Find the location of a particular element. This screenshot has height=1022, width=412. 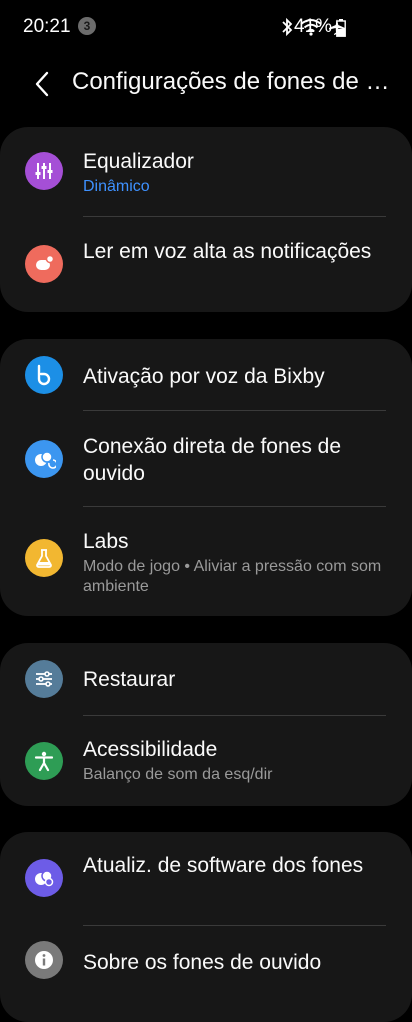

list-item-read-notifications: Ler em voz alta as notificações is located at coordinates (206, 264).